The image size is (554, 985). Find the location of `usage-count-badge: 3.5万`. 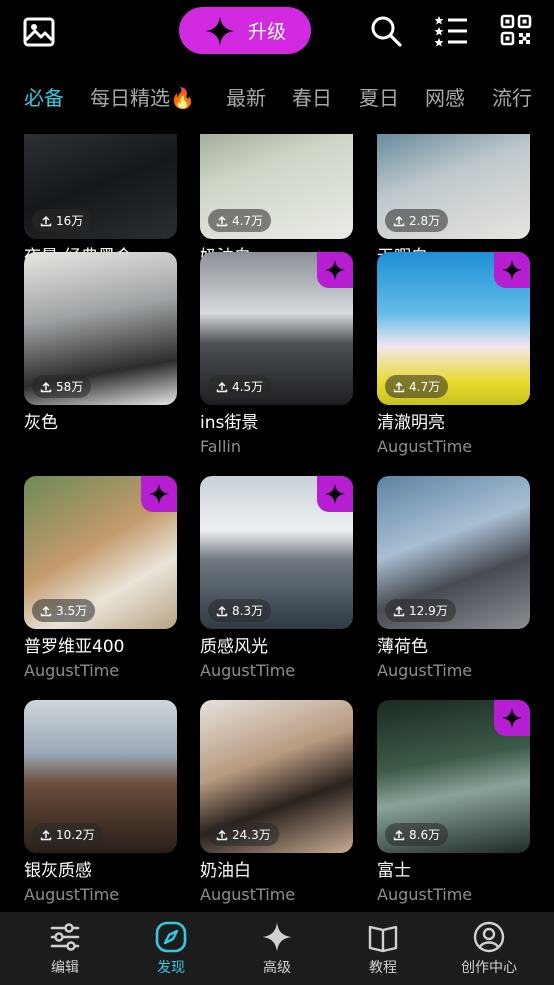

usage-count-badge: 3.5万 is located at coordinates (64, 610).